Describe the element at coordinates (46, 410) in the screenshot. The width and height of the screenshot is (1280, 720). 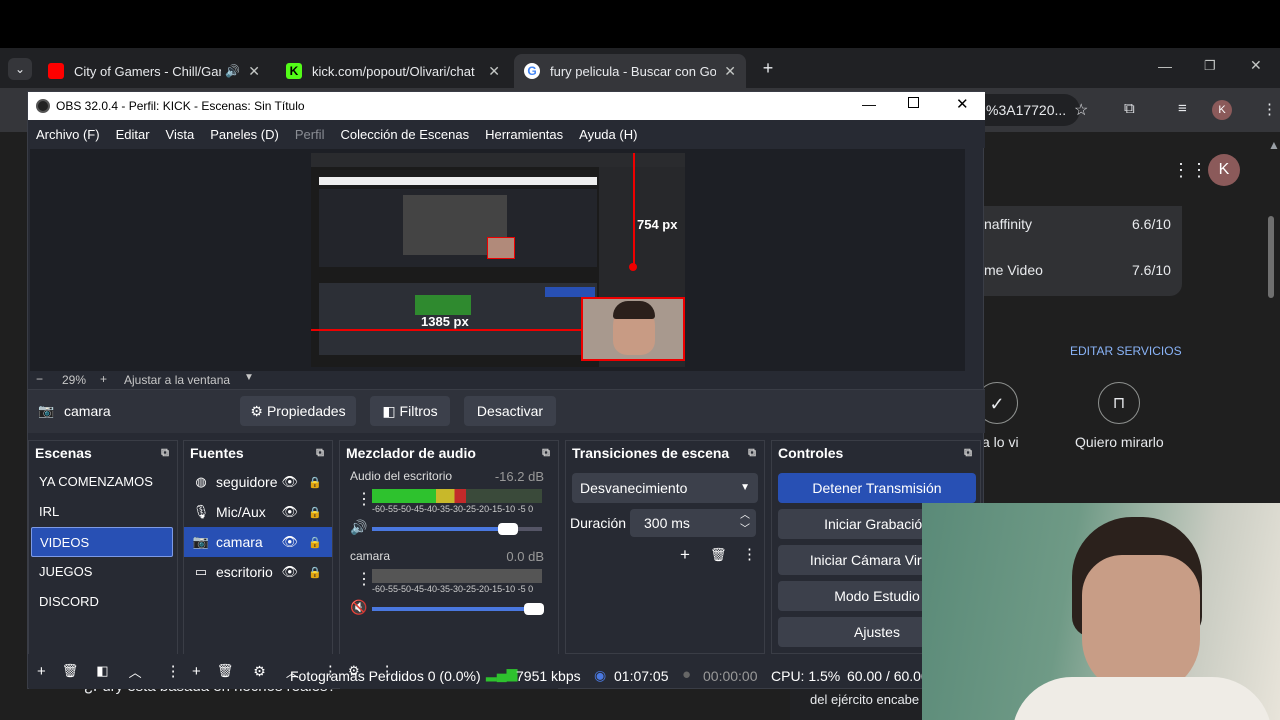
I see `camera-icon: 📷` at that location.